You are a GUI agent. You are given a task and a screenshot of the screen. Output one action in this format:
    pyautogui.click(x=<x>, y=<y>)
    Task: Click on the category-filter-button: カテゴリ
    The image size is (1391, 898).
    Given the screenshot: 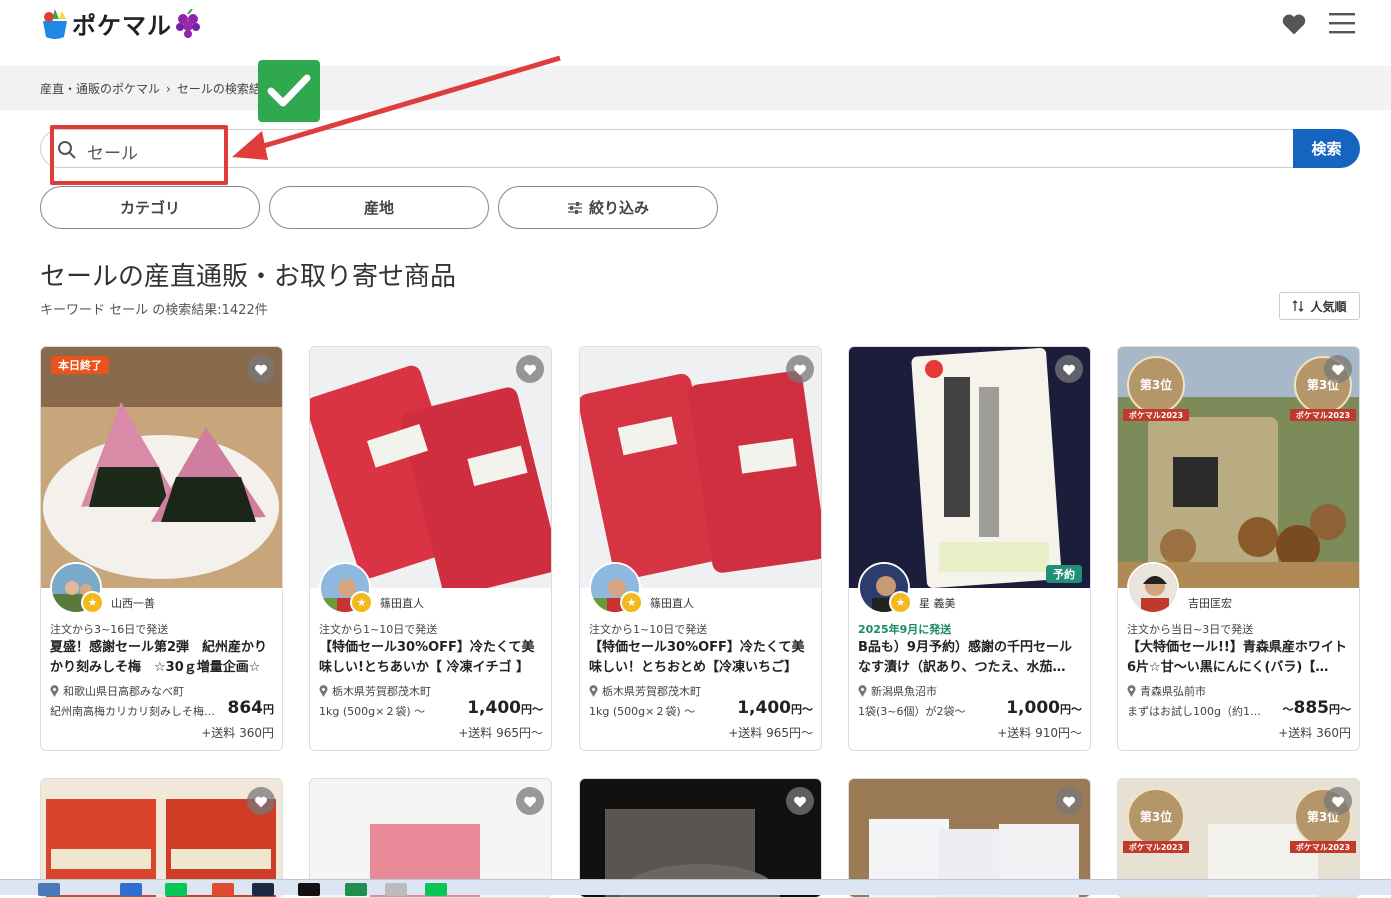 What is the action you would take?
    pyautogui.click(x=150, y=207)
    